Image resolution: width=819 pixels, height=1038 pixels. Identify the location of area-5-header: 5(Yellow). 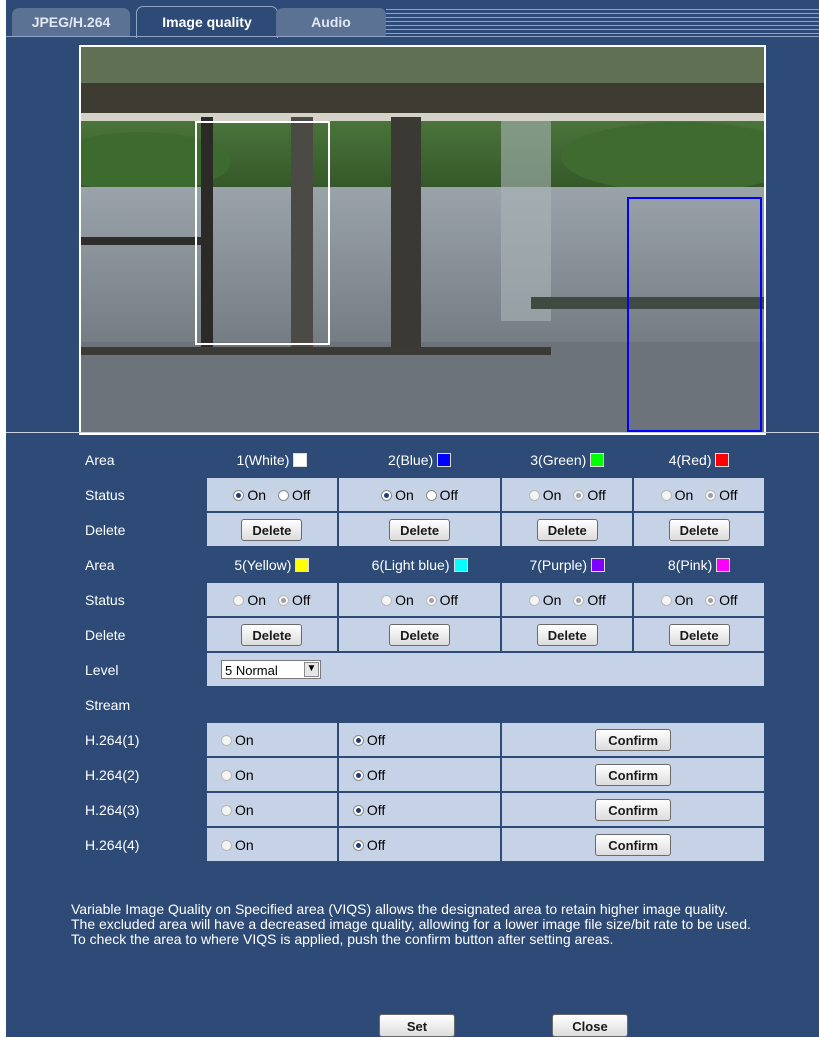
(272, 564).